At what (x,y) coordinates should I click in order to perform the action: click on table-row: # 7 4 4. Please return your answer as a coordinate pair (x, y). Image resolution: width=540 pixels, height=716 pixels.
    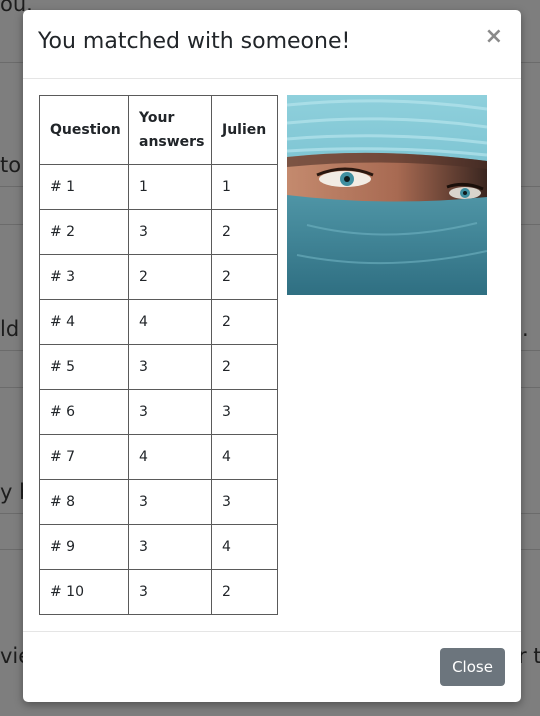
    Looking at the image, I should click on (158, 457).